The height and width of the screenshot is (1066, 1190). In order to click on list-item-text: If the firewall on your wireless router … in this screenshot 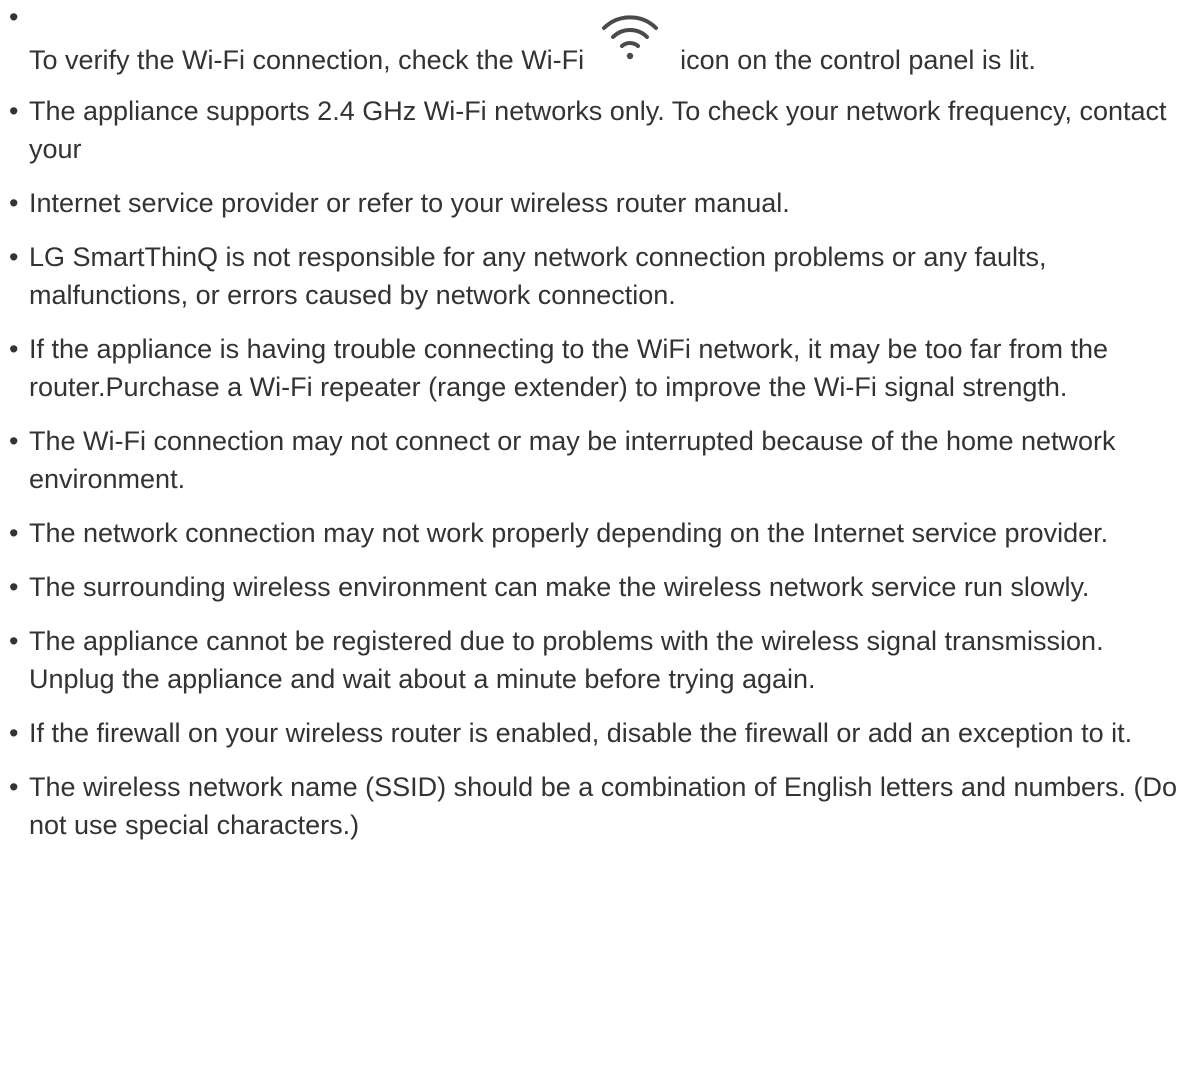, I will do `click(581, 733)`.